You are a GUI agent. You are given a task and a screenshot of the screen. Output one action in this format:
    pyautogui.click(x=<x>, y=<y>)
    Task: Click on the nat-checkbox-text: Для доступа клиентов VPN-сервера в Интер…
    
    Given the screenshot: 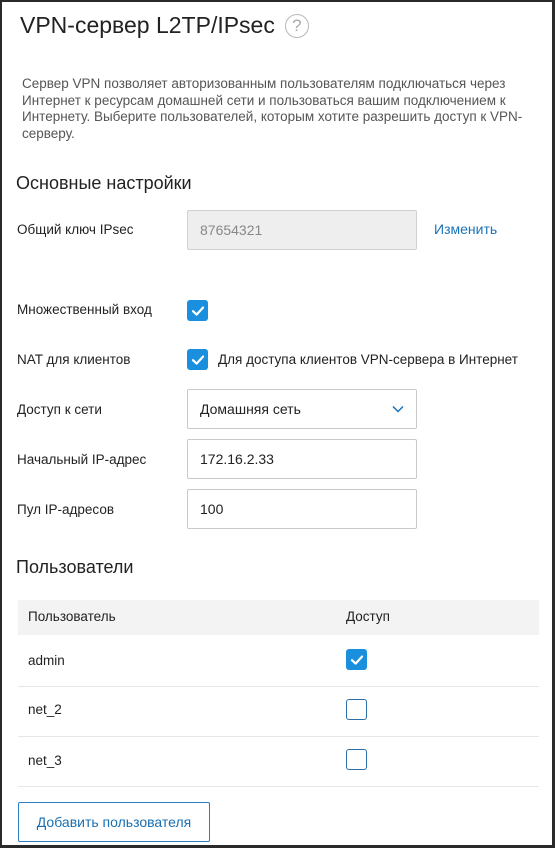 What is the action you would take?
    pyautogui.click(x=368, y=359)
    